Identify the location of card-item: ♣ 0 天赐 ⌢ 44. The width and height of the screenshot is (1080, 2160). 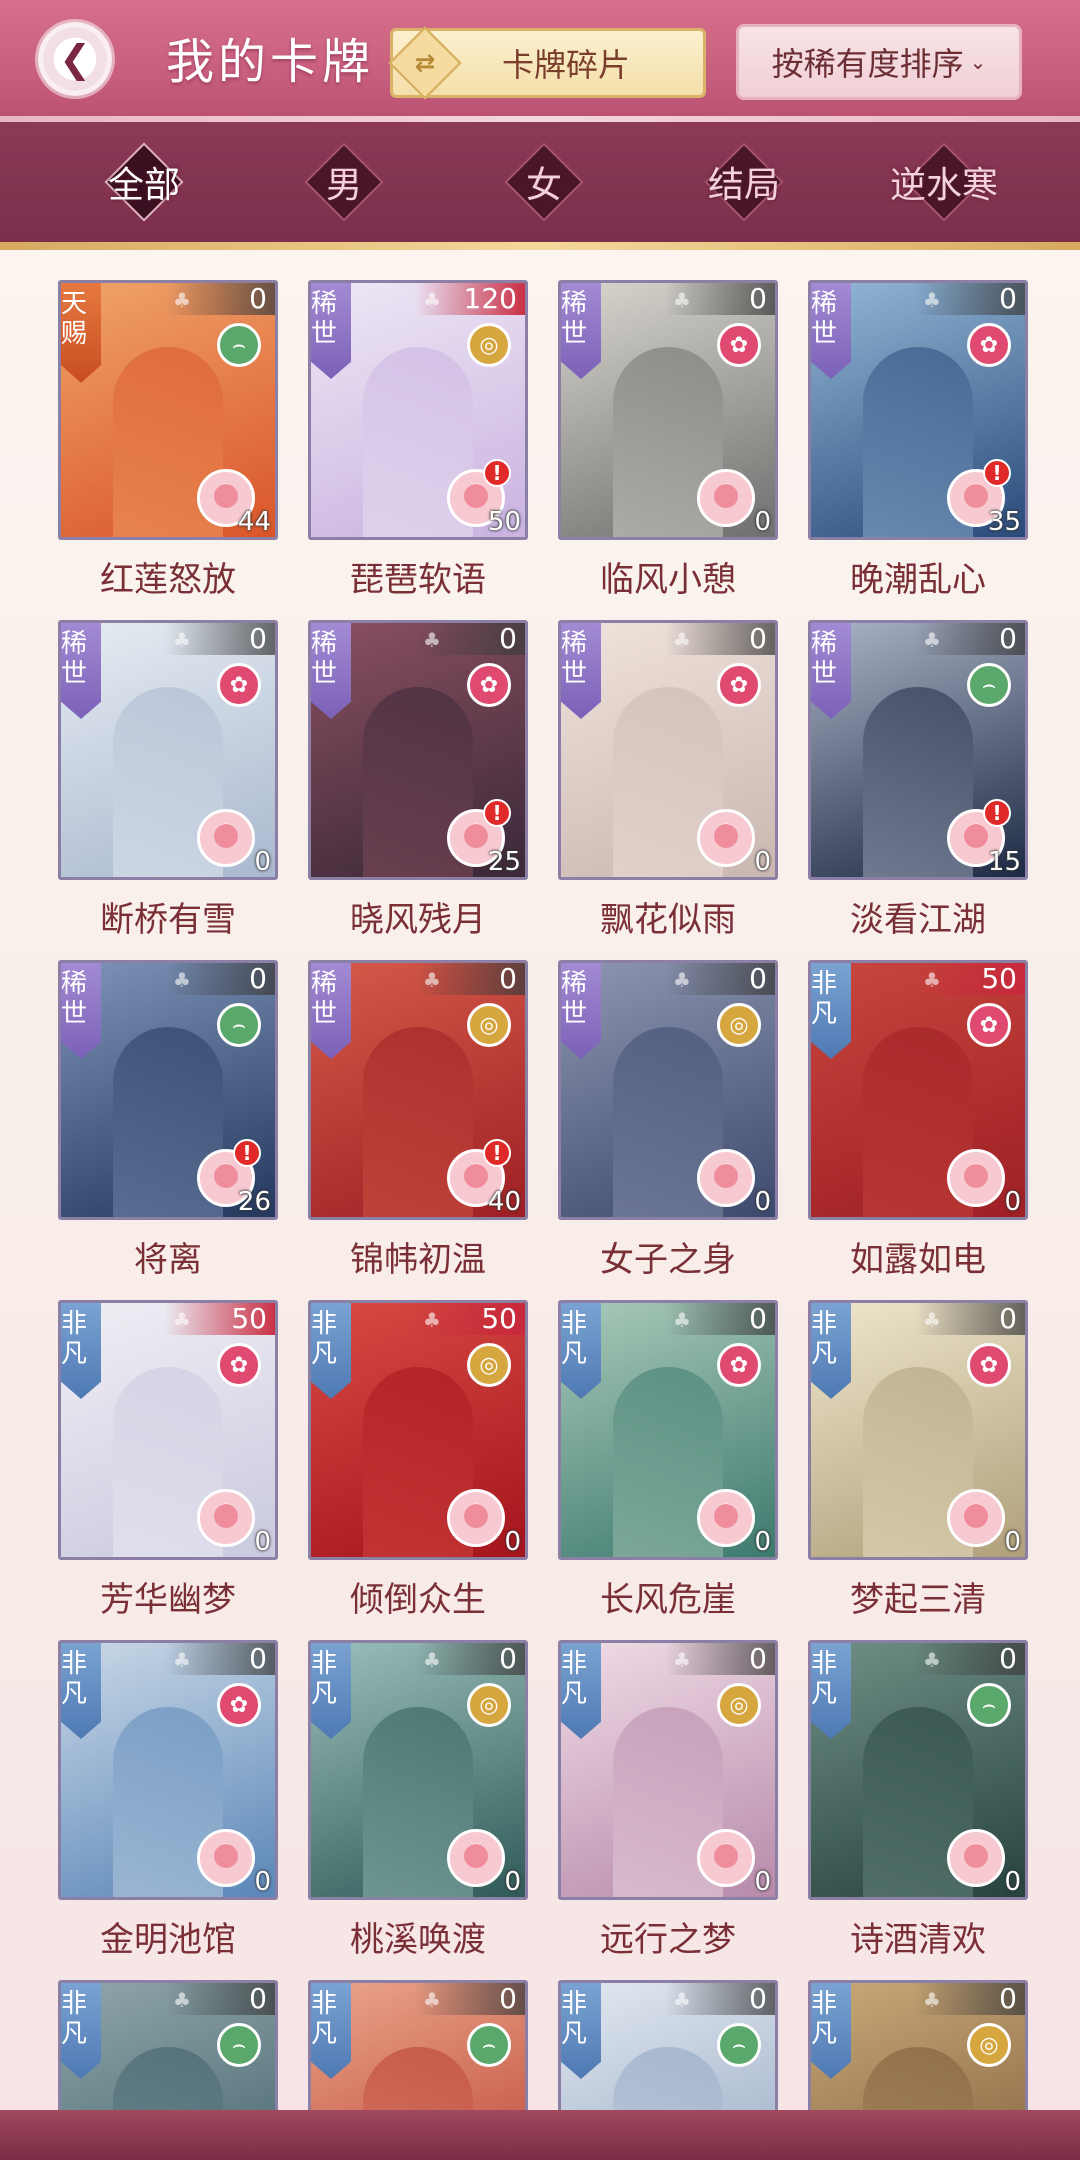
(168, 410).